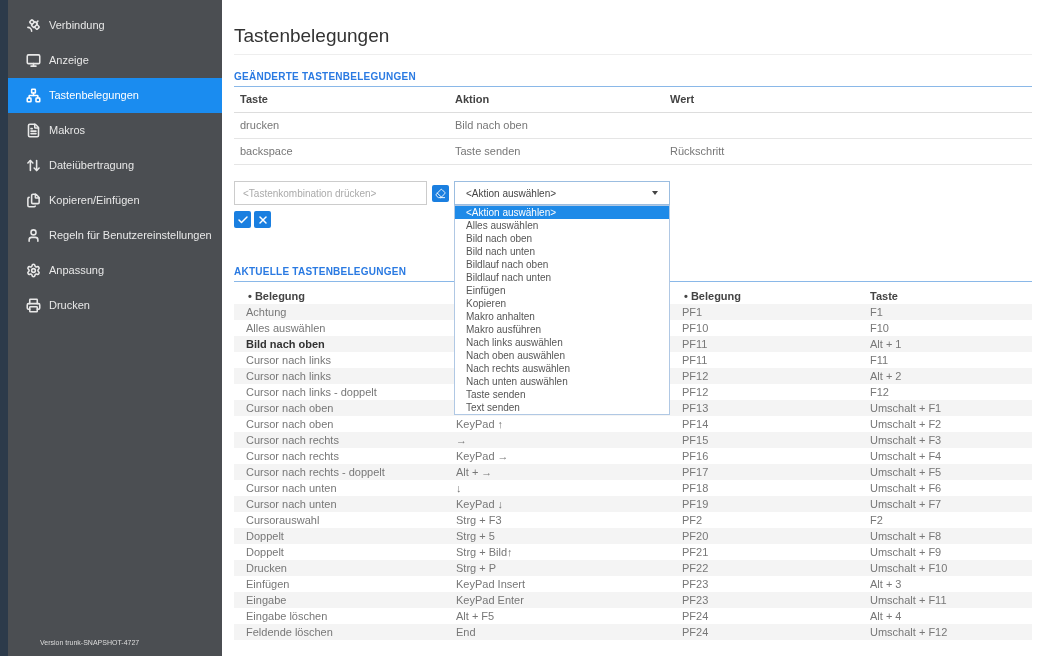 Image resolution: width=1040 pixels, height=656 pixels. Describe the element at coordinates (115, 25) in the screenshot. I see `sidebar-item: Verbindung` at that location.